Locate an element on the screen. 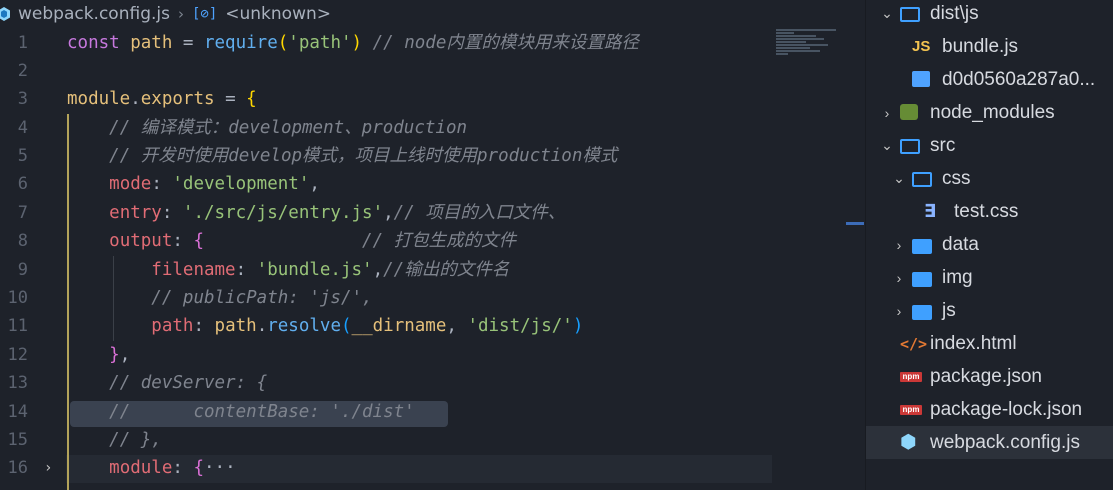  css-file-icon: ∃ is located at coordinates (930, 211).